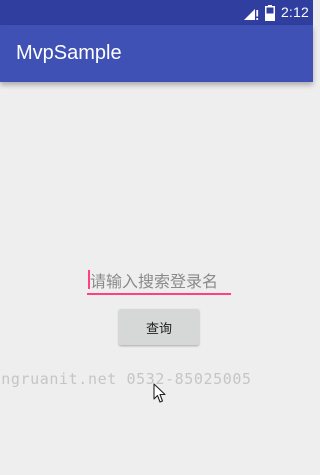 This screenshot has width=320, height=475. I want to click on search-field, so click(159, 281).